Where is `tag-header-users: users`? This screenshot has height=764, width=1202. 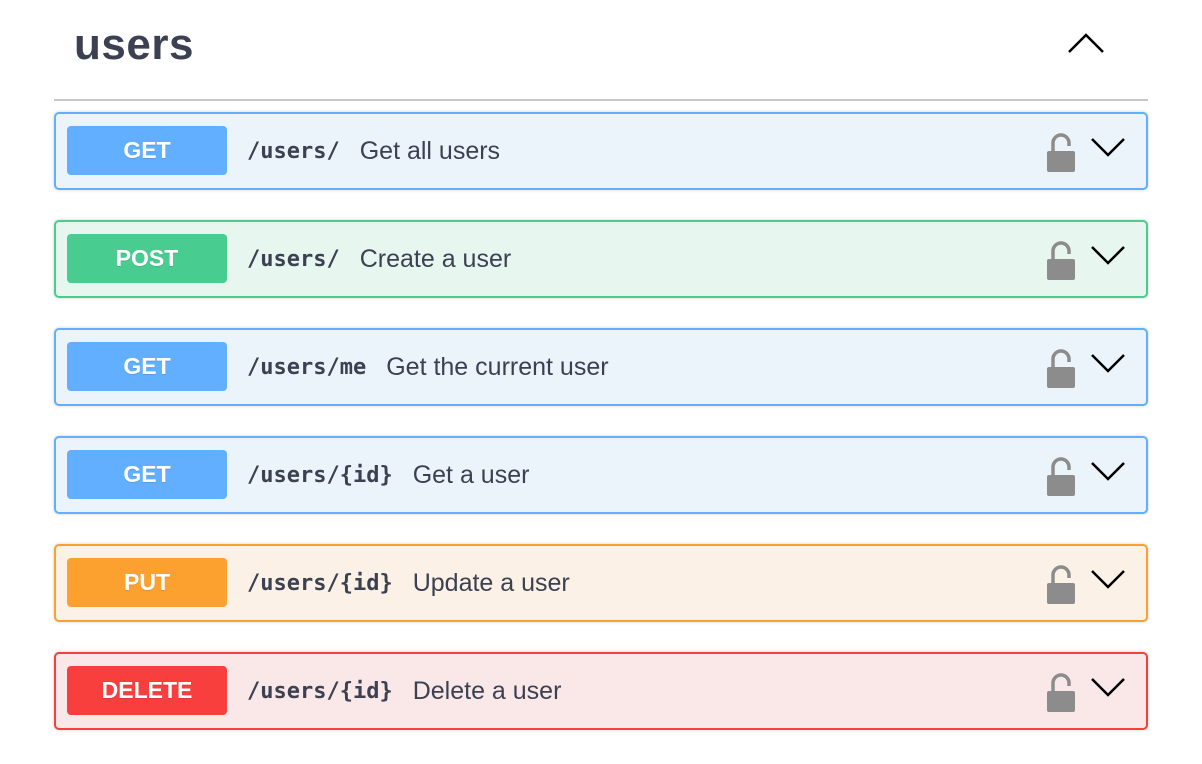
tag-header-users: users is located at coordinates (601, 50).